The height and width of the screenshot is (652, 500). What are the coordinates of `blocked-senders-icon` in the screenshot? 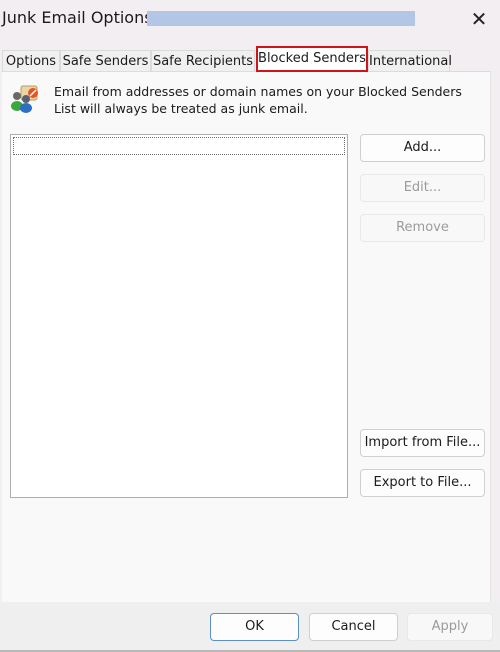 It's located at (24, 99).